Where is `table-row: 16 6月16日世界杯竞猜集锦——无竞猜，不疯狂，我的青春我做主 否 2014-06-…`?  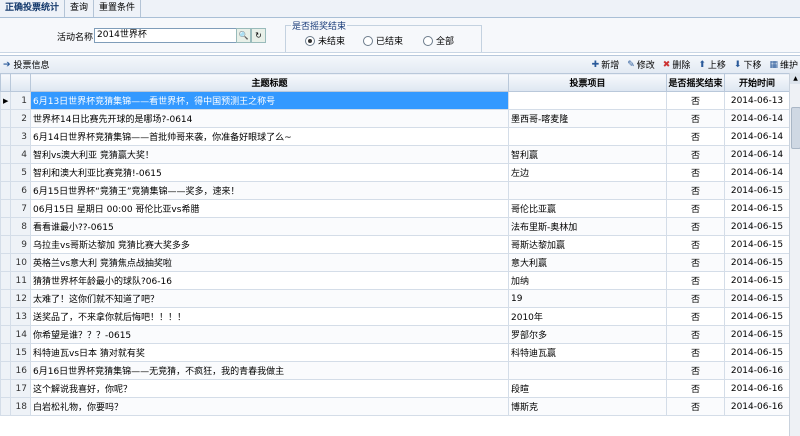
table-row: 16 6月16日世界杯竞猜集锦——无竞猜，不疯狂，我的青春我做主 否 2014-06-… is located at coordinates (395, 370).